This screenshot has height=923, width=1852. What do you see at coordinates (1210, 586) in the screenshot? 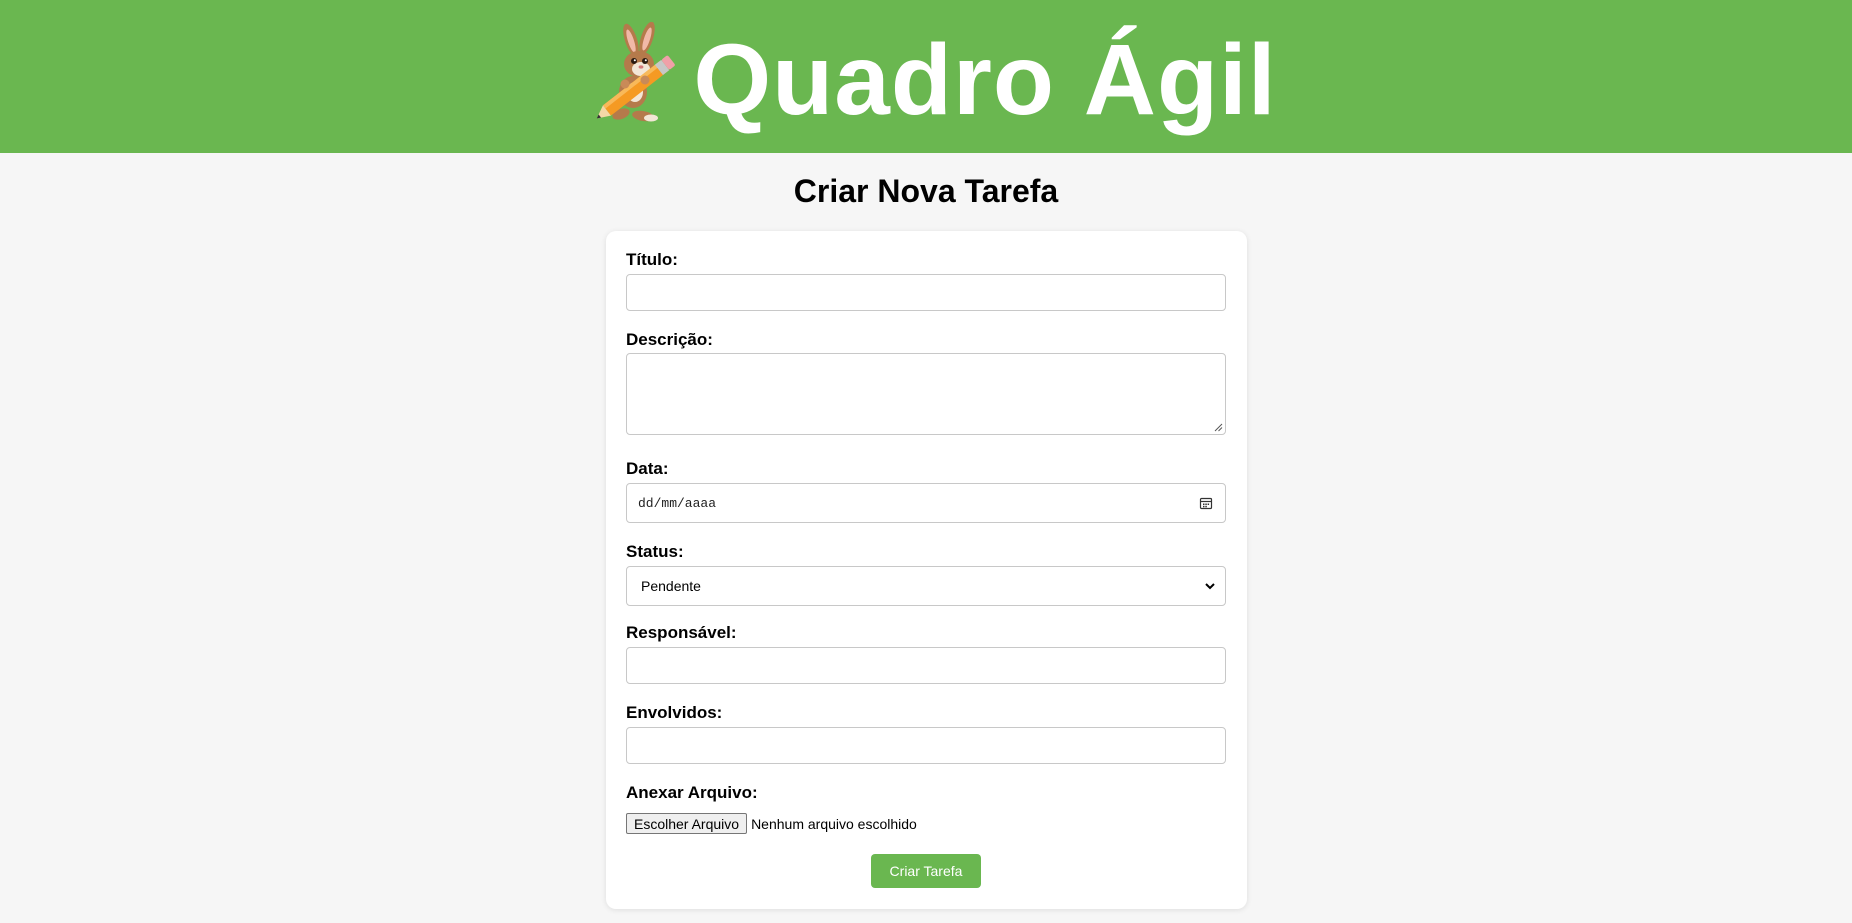
I see `chevron-down-icon` at bounding box center [1210, 586].